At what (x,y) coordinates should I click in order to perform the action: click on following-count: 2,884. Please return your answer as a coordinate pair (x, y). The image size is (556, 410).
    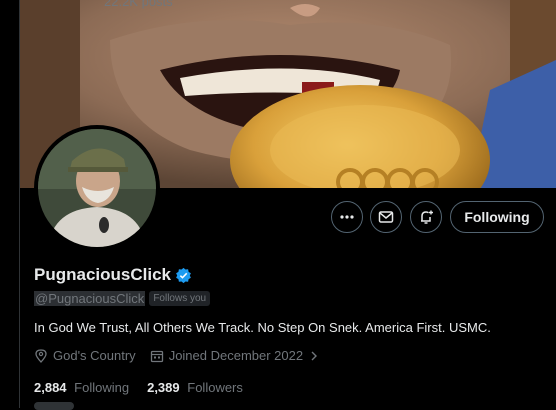
    Looking at the image, I should click on (50, 387).